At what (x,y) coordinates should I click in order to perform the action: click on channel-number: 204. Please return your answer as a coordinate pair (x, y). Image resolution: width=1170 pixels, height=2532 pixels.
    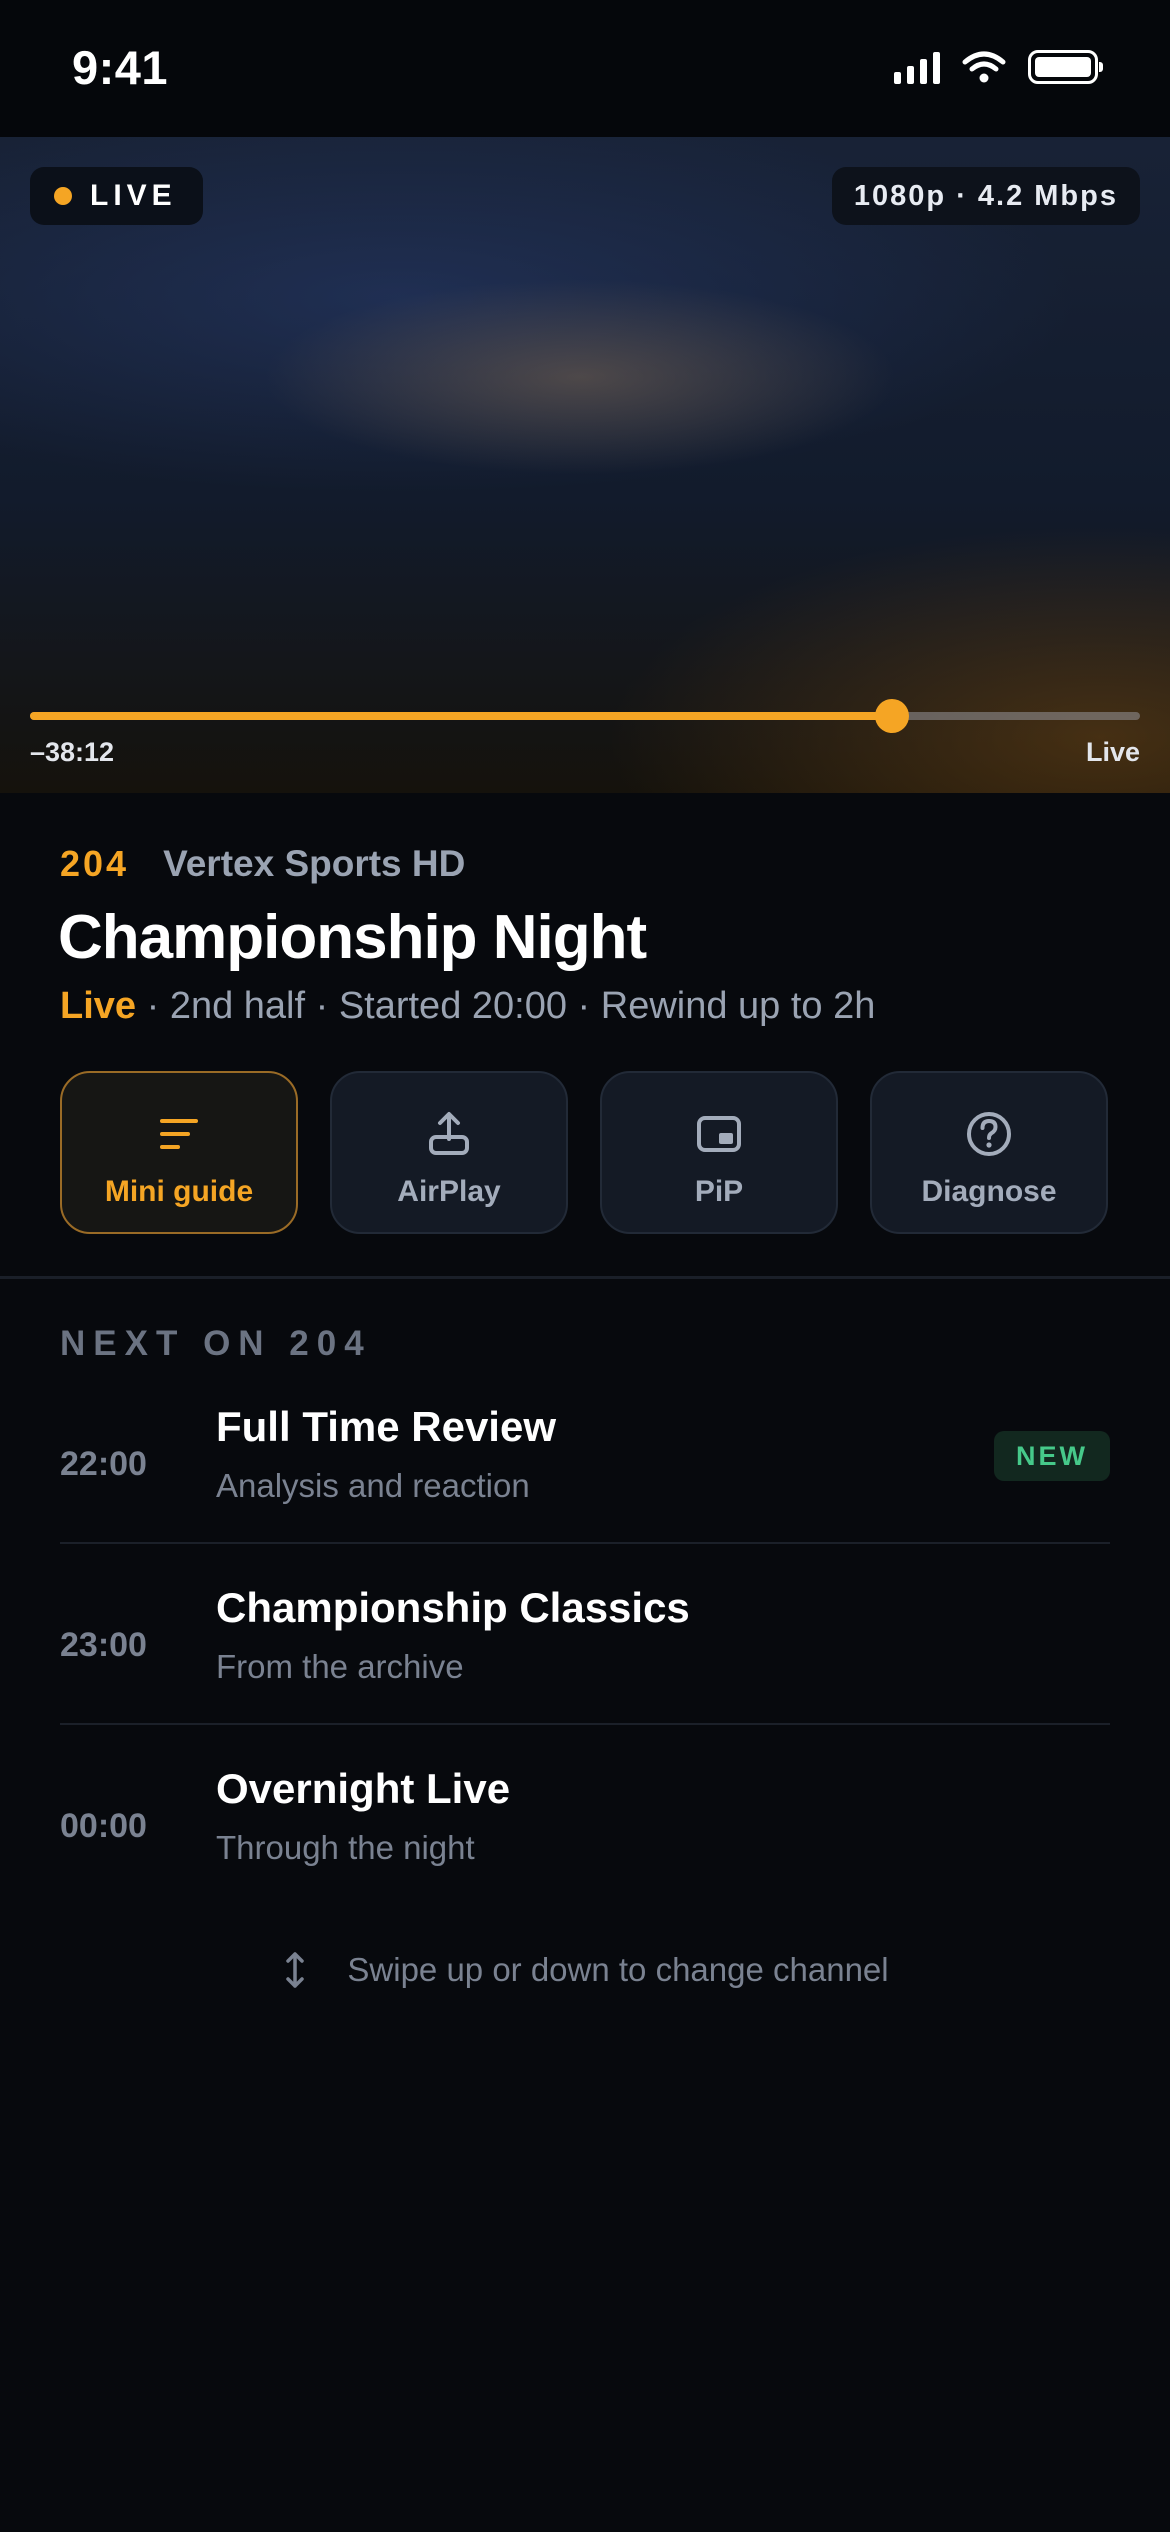
    Looking at the image, I should click on (95, 863).